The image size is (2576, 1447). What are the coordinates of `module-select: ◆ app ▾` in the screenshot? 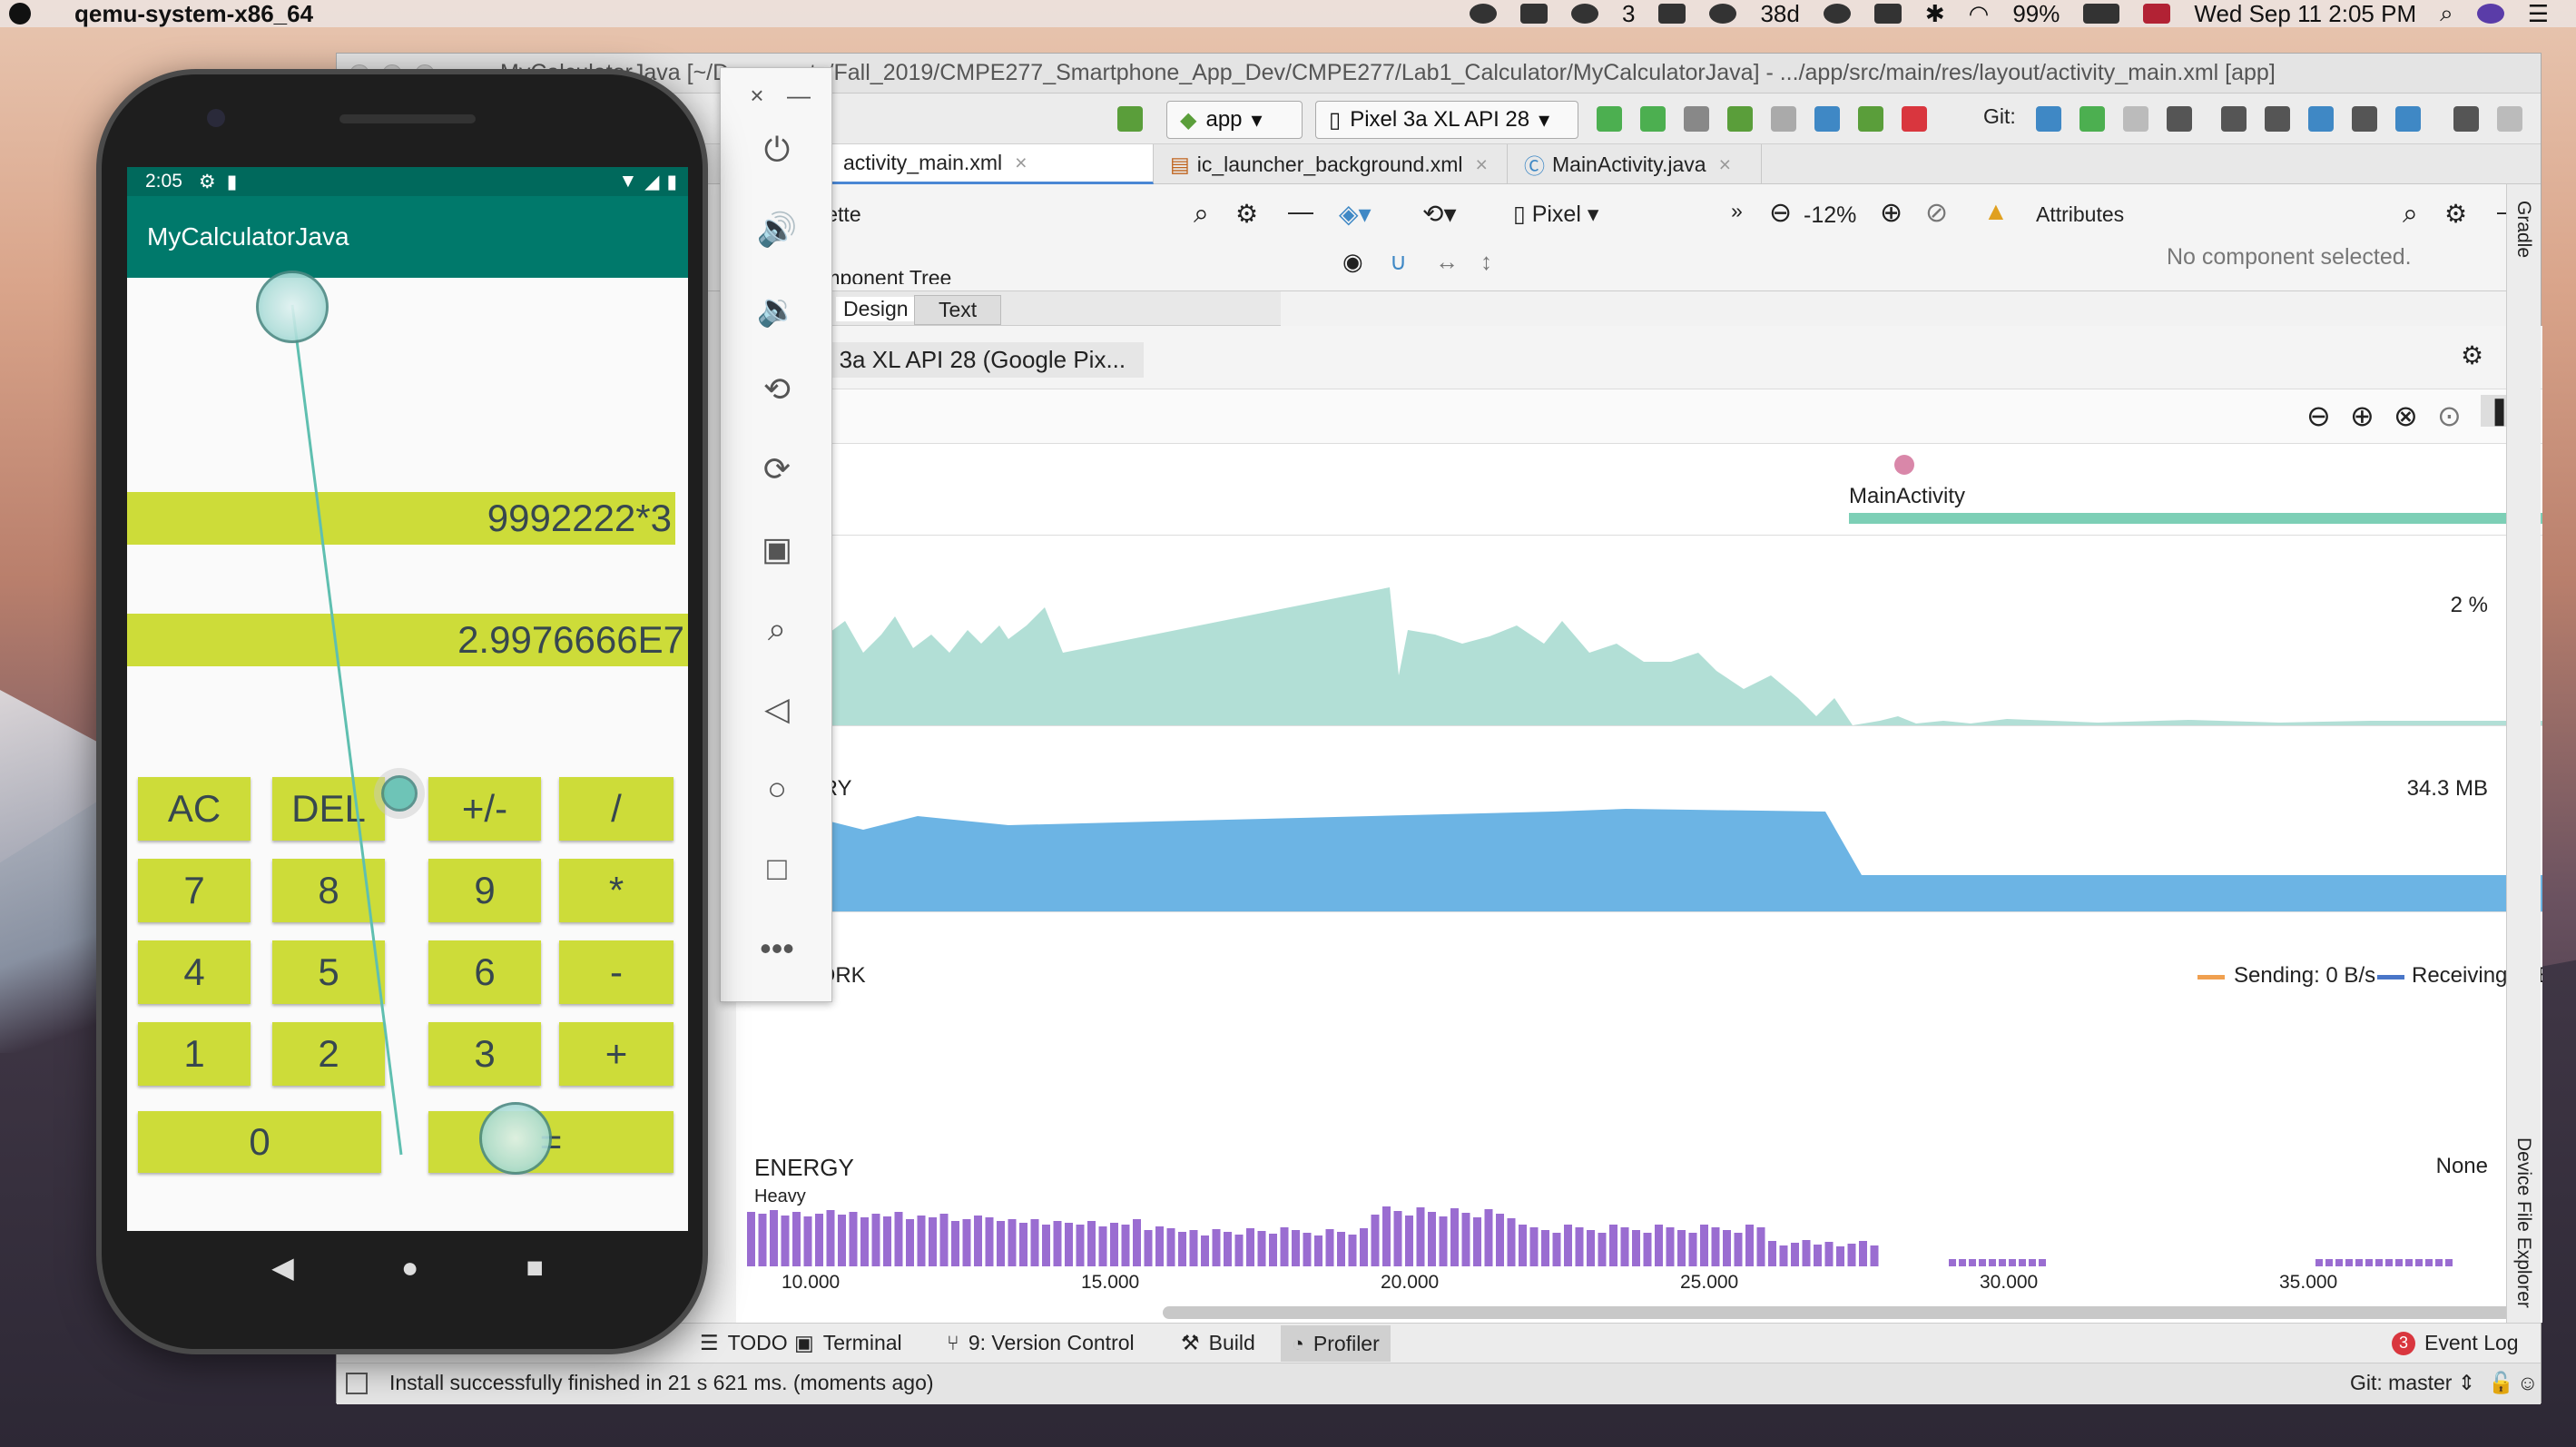 It's located at (1234, 120).